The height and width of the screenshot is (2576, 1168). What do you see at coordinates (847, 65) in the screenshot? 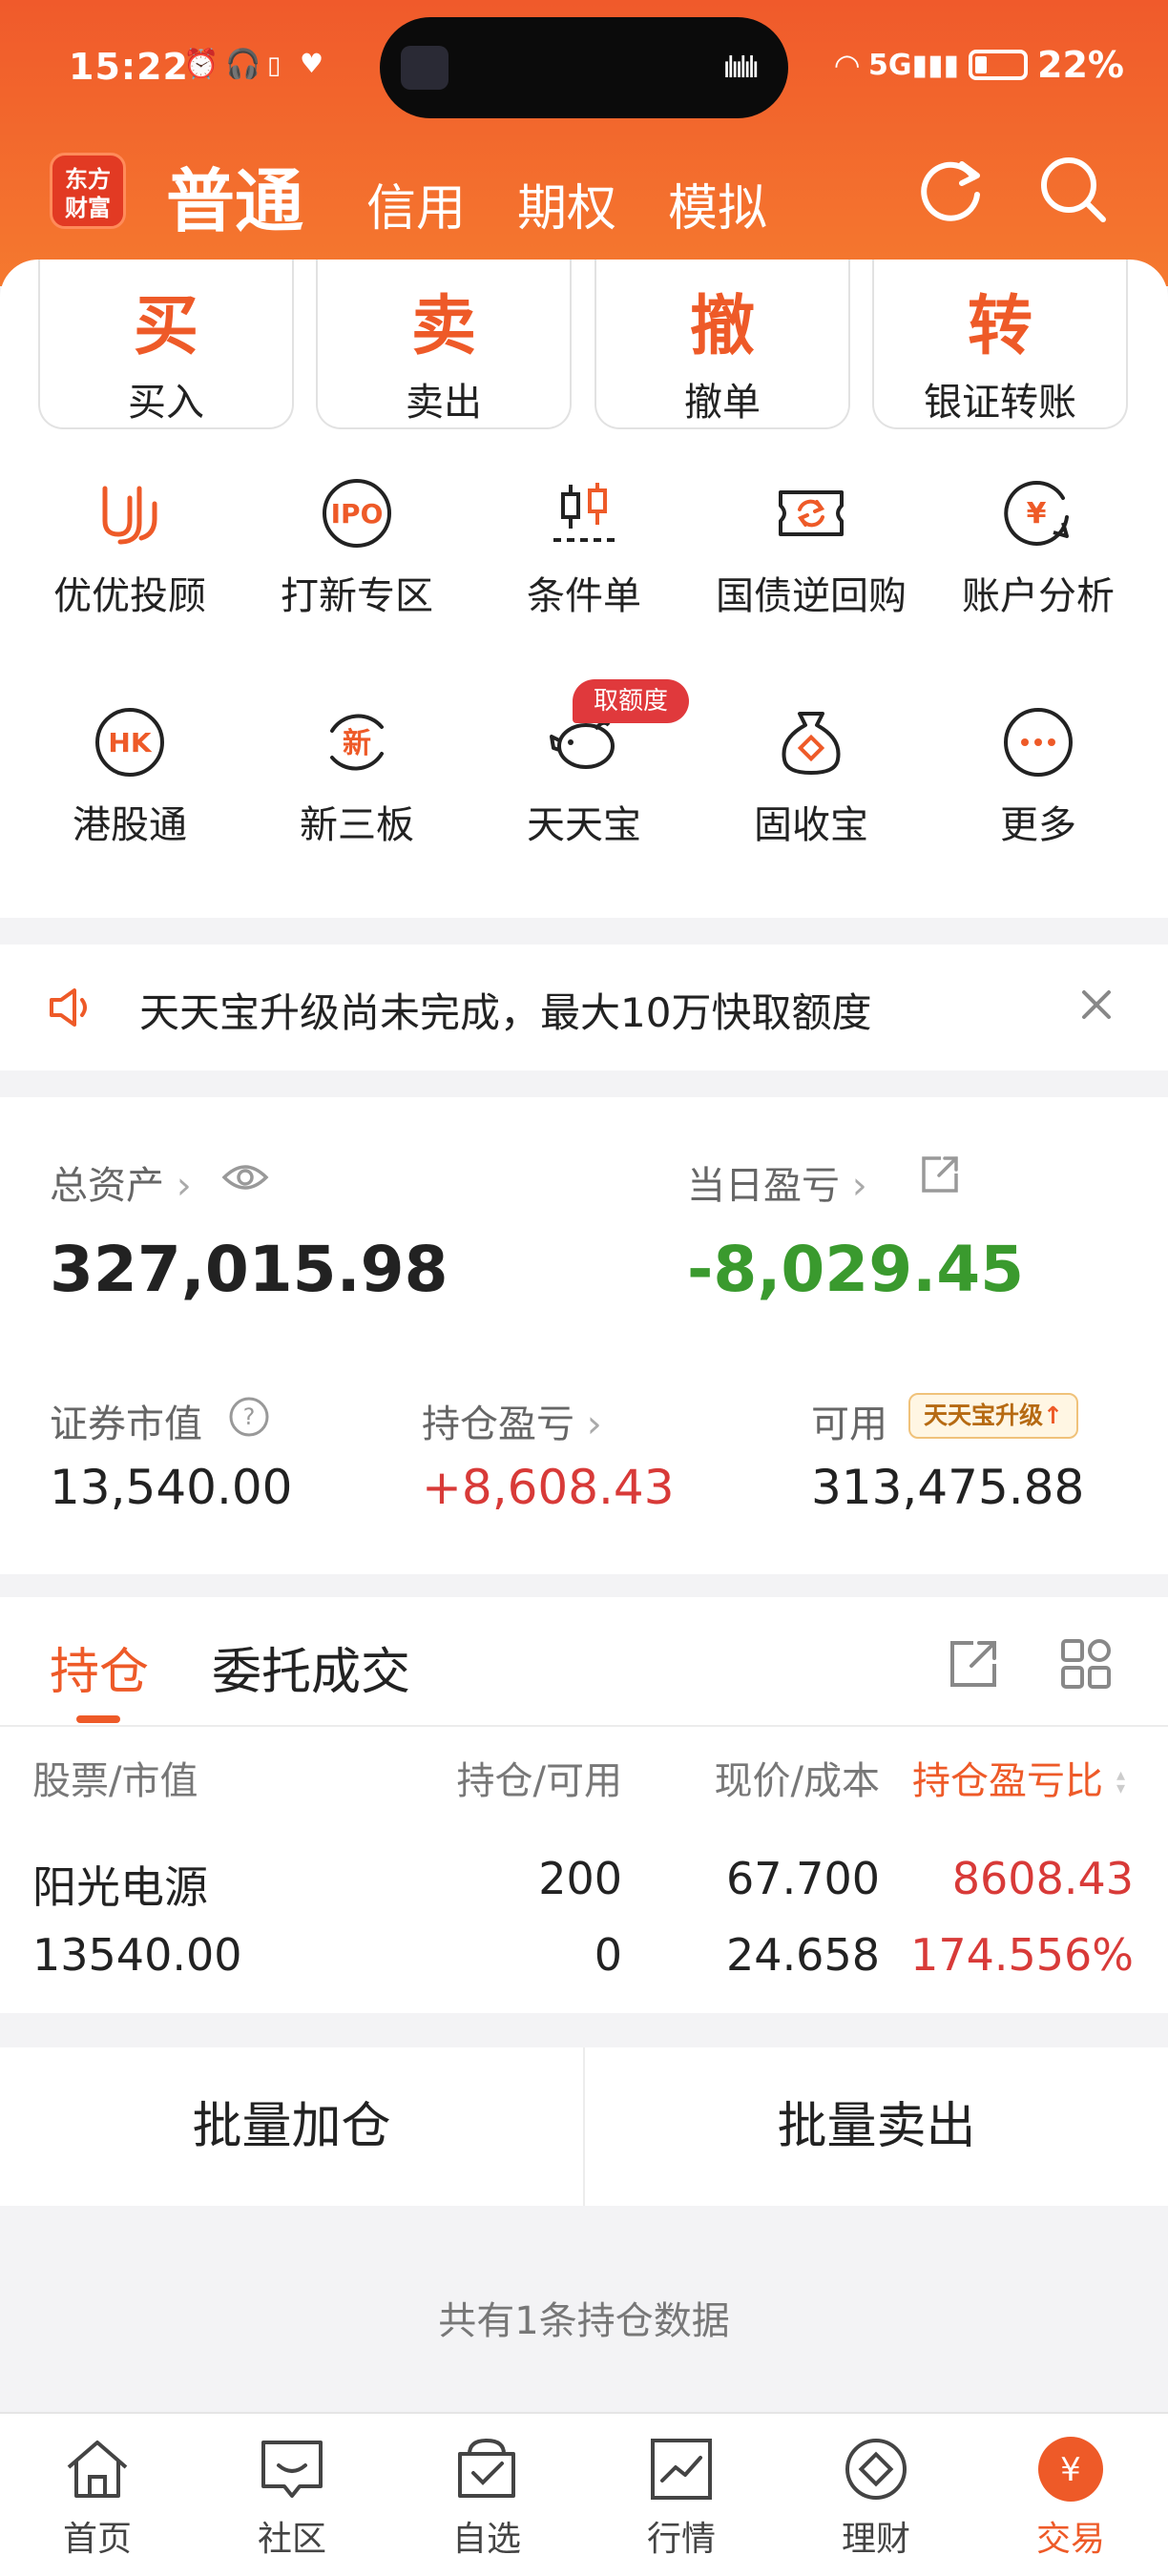
I see `wifi-icon: ◠` at bounding box center [847, 65].